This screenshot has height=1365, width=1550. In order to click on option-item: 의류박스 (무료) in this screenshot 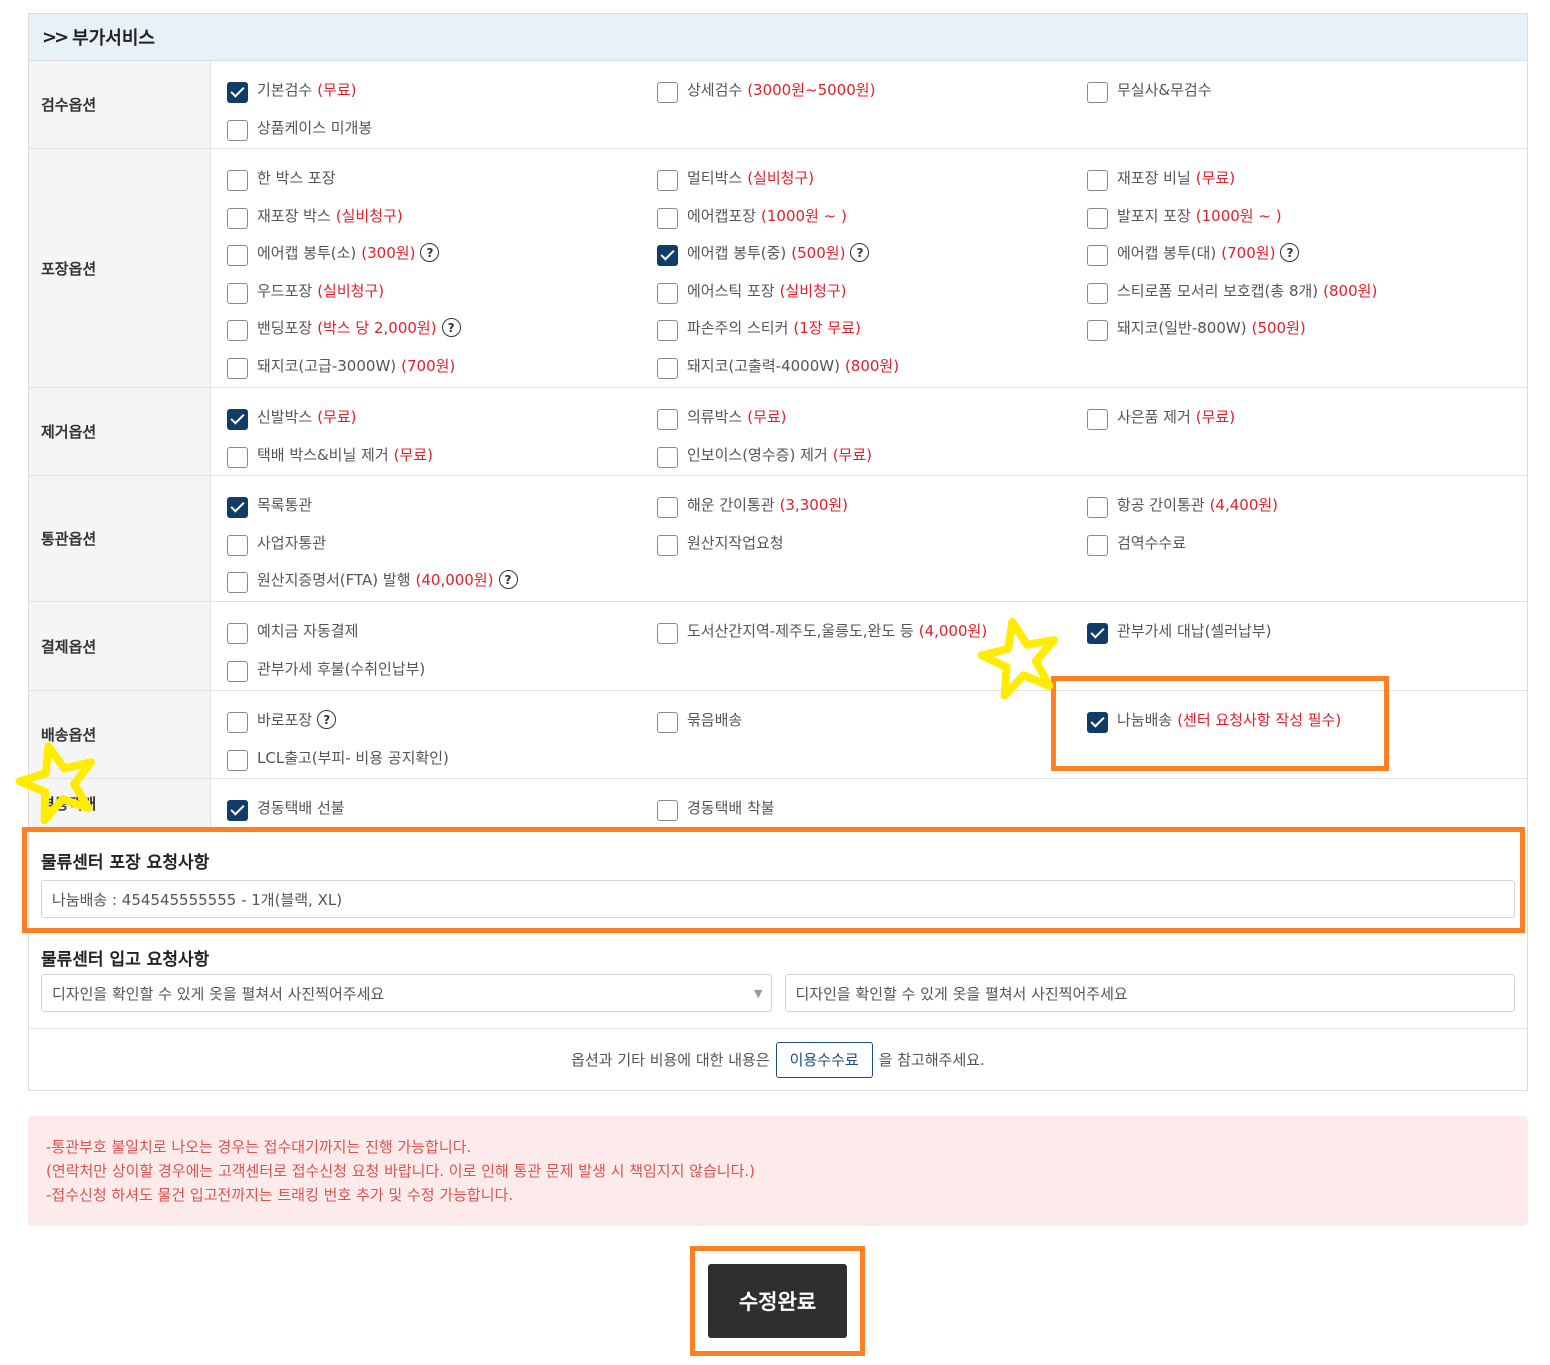, I will do `click(872, 417)`.